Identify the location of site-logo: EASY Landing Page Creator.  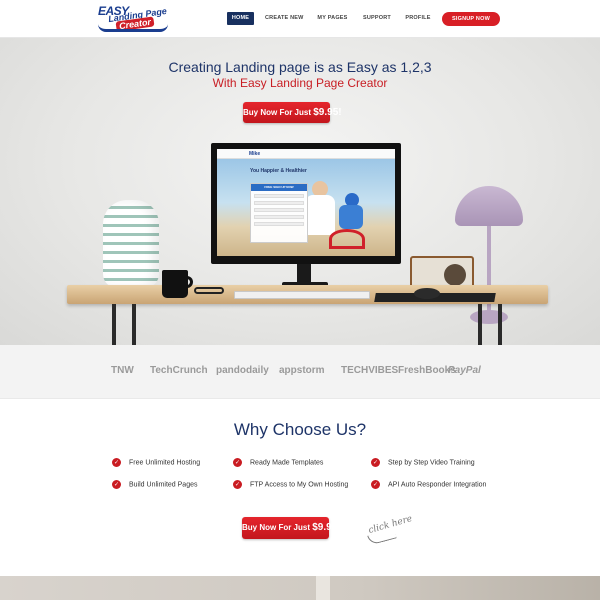
(137, 19).